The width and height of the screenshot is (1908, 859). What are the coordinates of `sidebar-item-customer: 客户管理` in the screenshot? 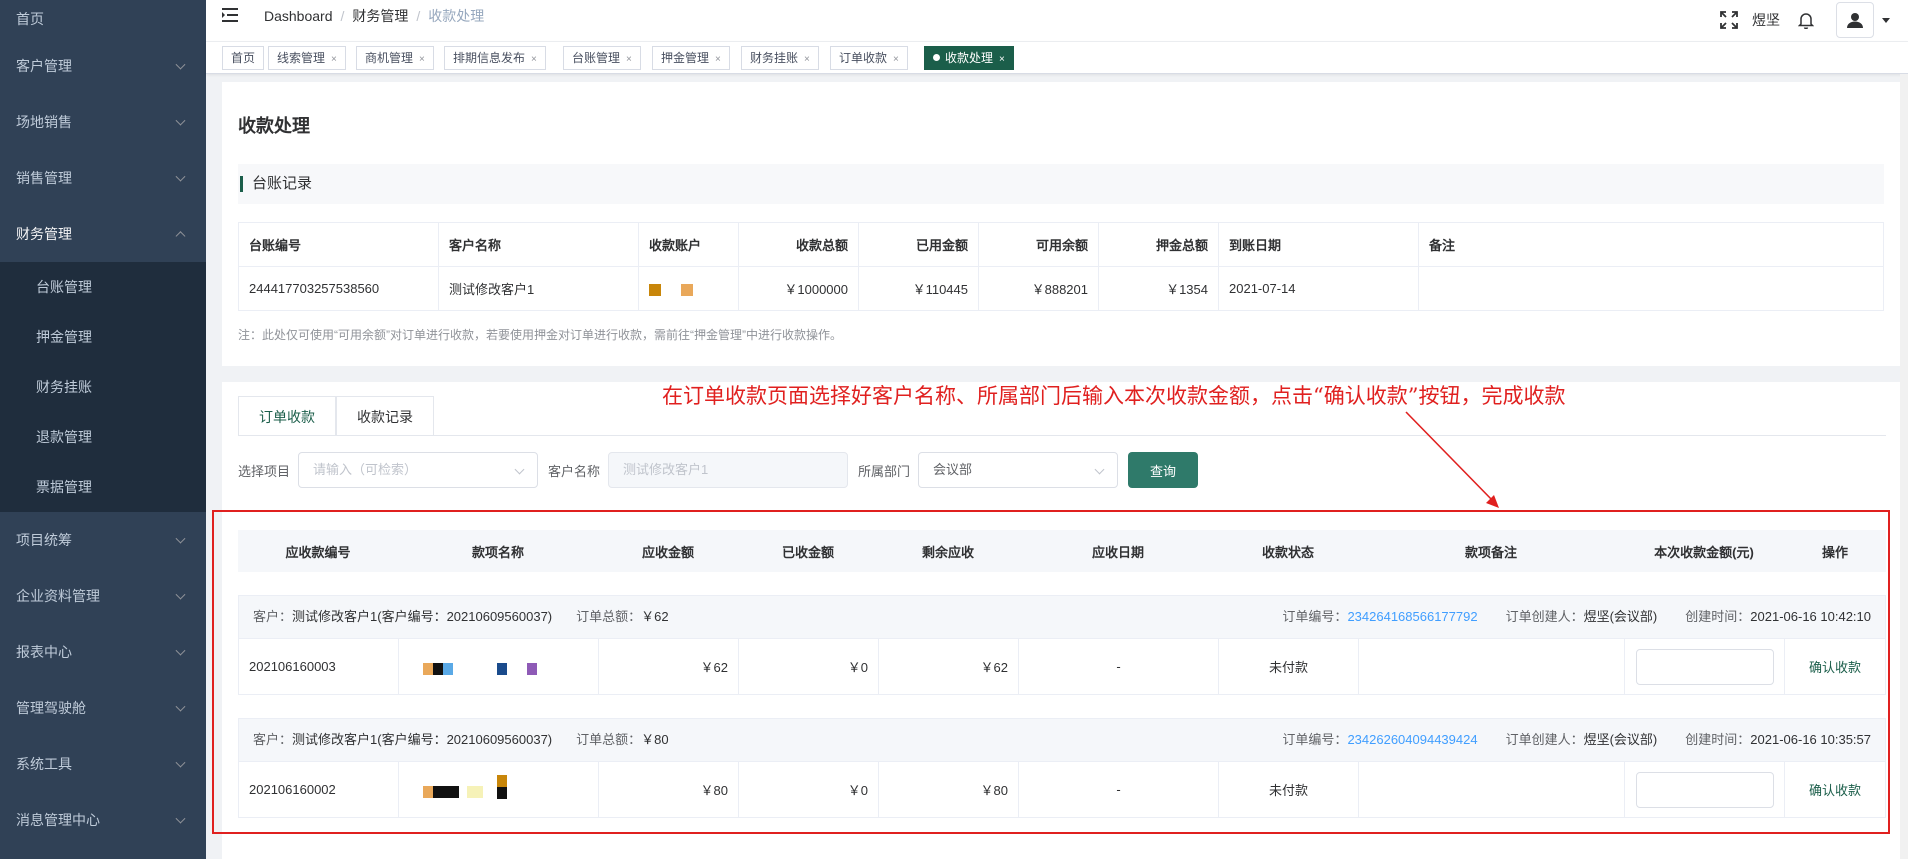 It's located at (103, 66).